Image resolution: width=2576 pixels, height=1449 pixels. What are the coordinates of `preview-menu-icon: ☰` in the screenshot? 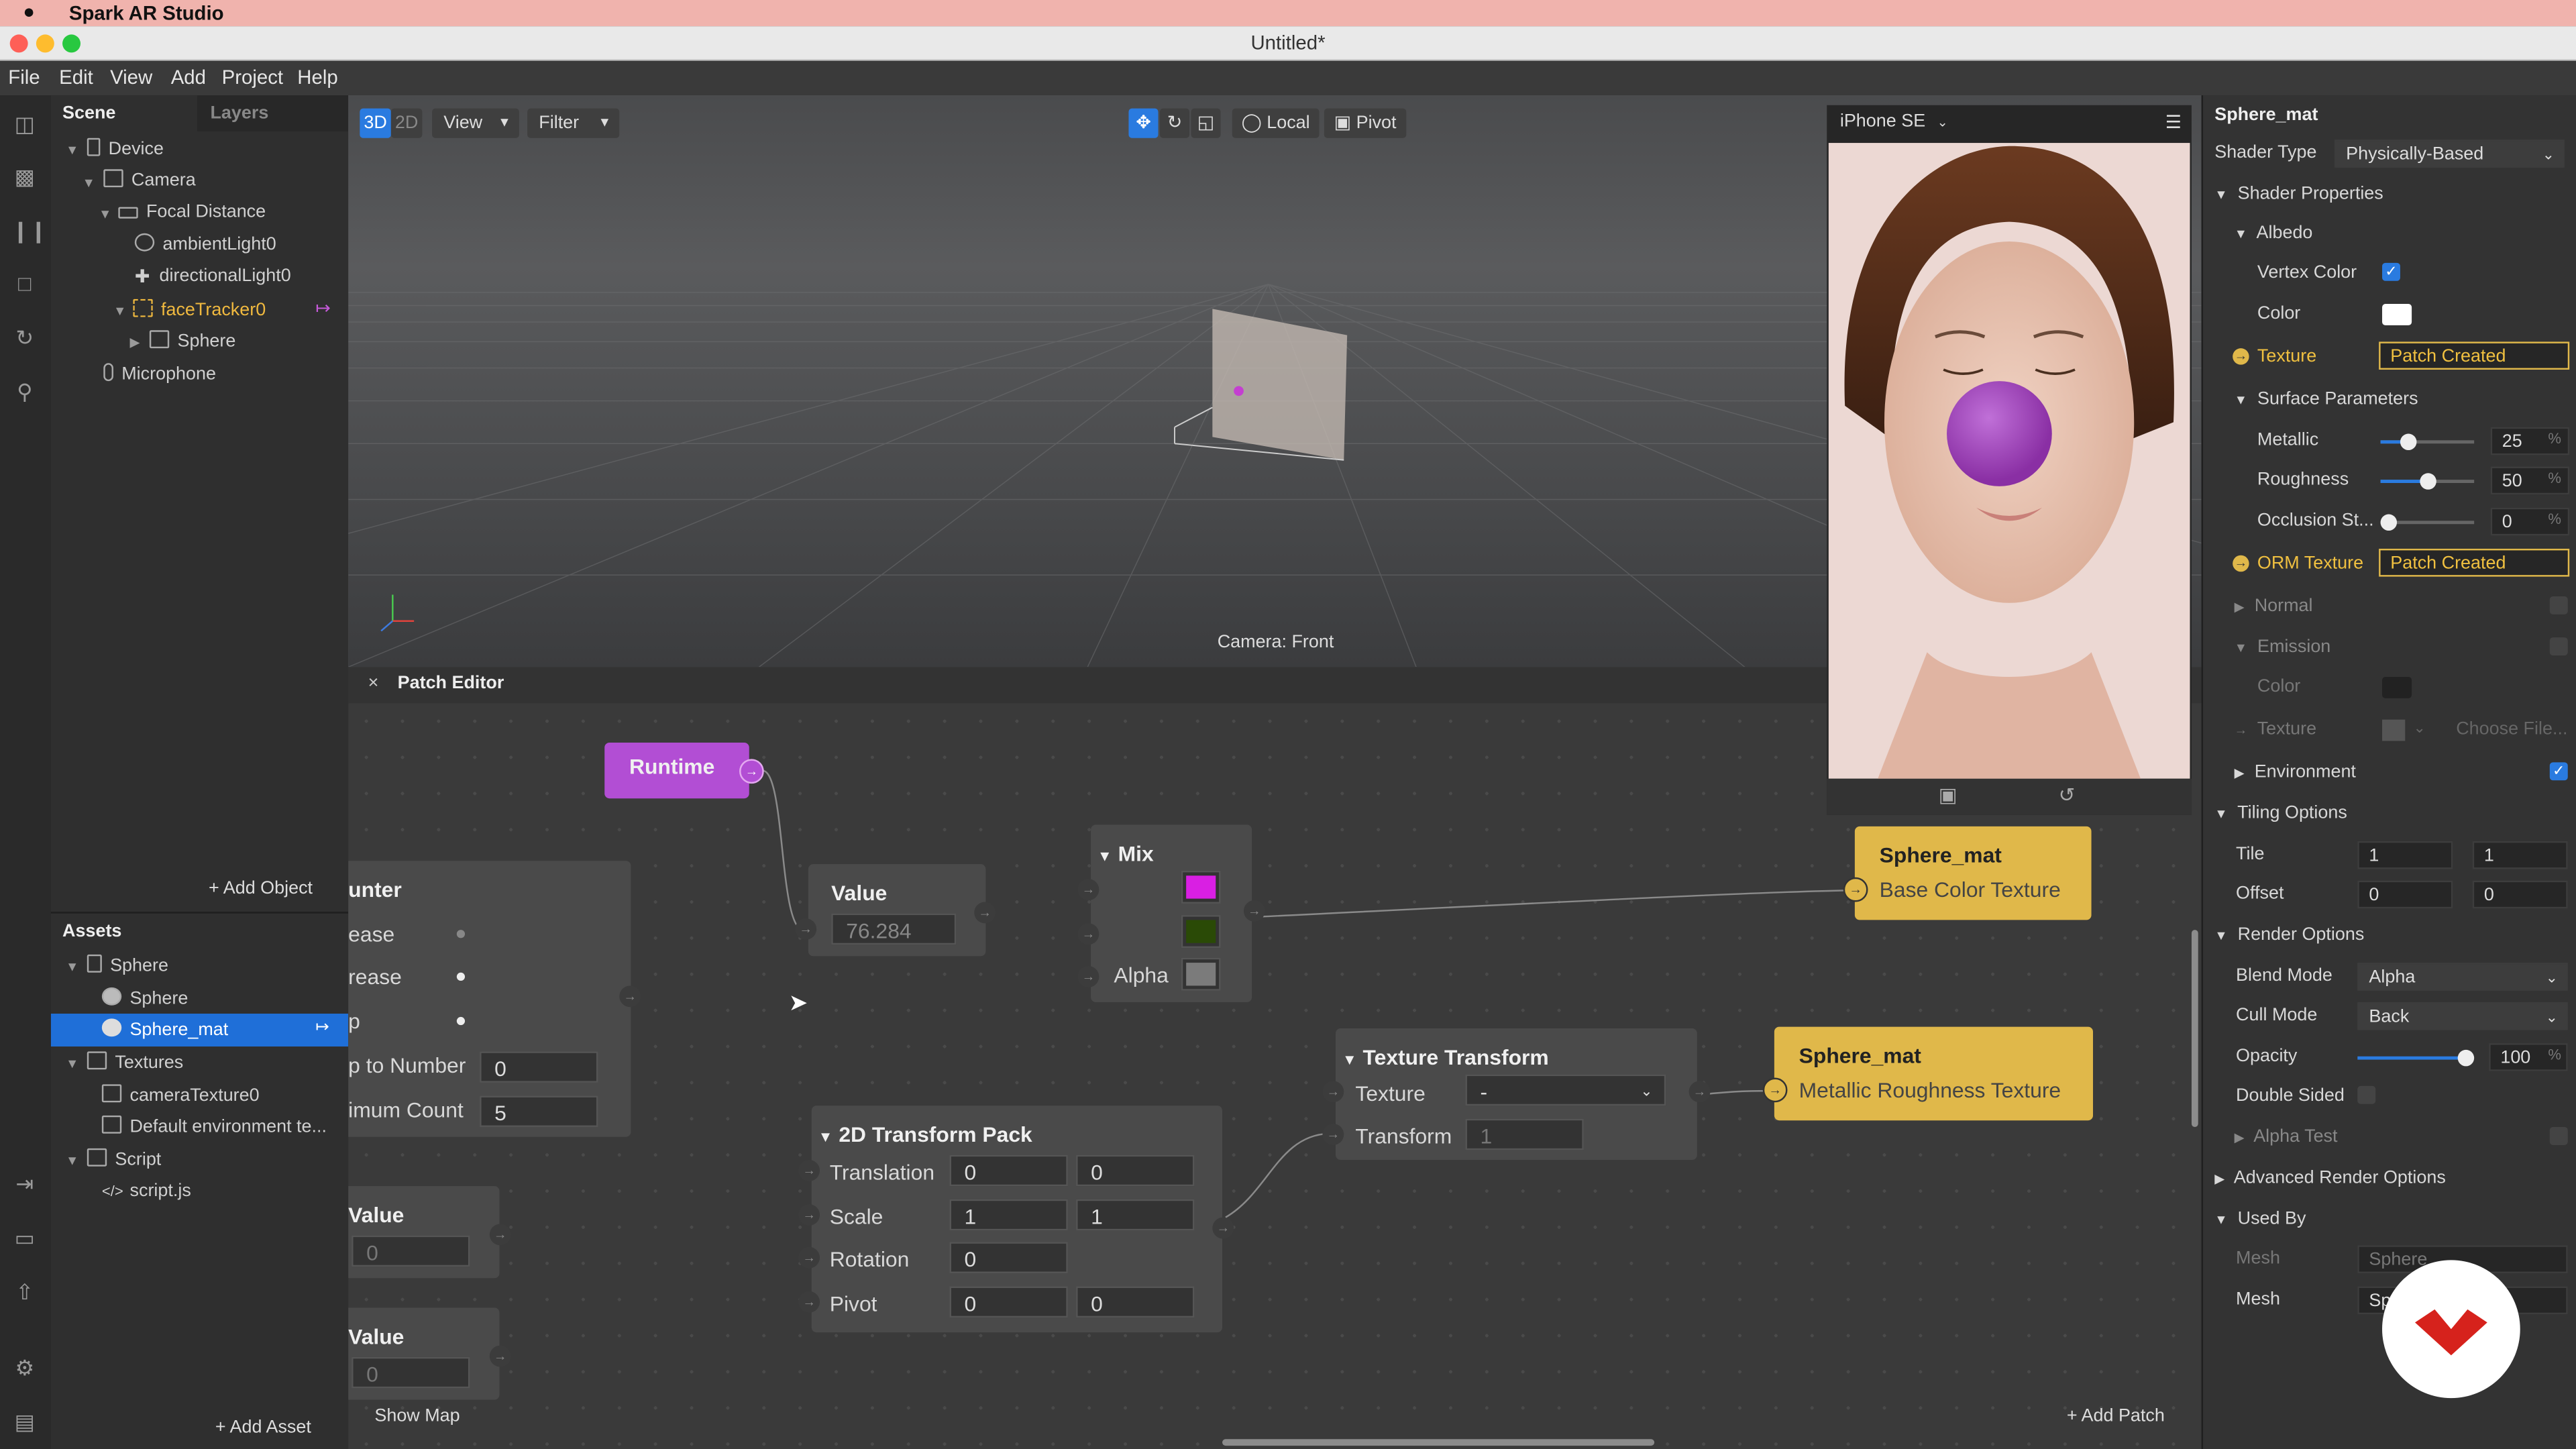 It's located at (2173, 122).